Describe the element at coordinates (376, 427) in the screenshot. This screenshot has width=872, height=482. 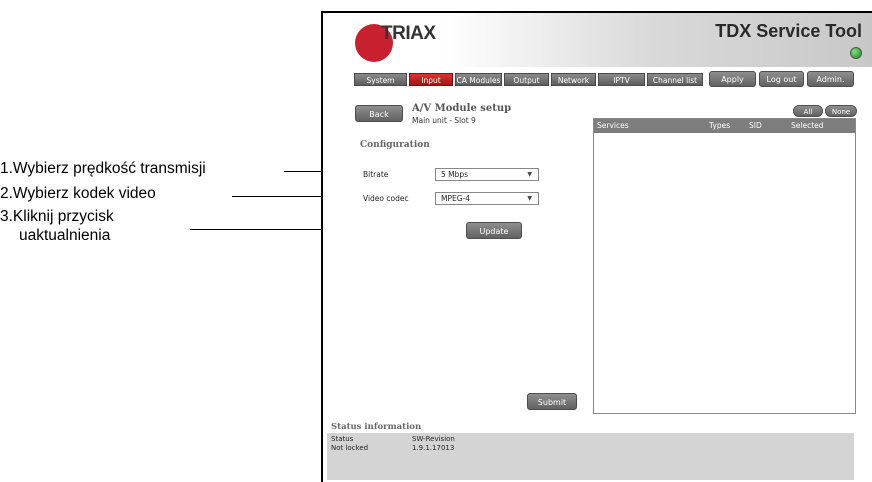
I see `status-information-heading: Status information` at that location.